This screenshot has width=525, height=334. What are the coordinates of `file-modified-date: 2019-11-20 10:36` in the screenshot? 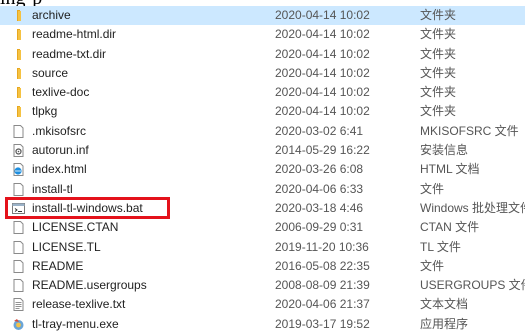 It's located at (322, 246).